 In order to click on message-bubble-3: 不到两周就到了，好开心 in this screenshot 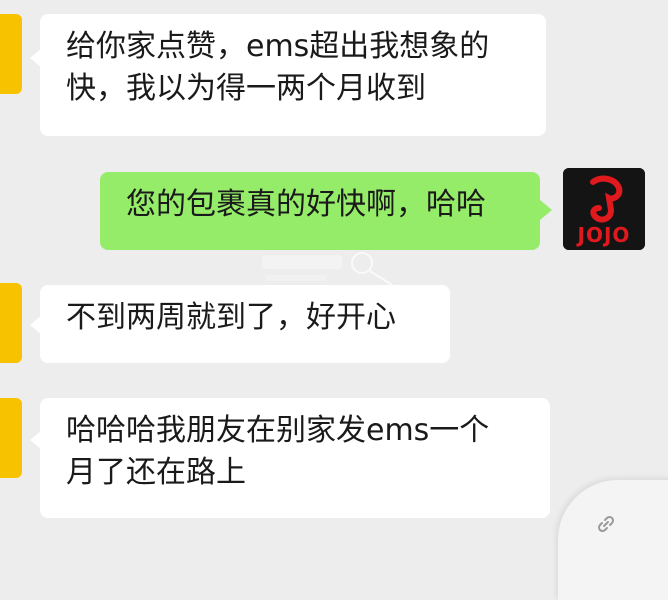, I will do `click(245, 324)`.